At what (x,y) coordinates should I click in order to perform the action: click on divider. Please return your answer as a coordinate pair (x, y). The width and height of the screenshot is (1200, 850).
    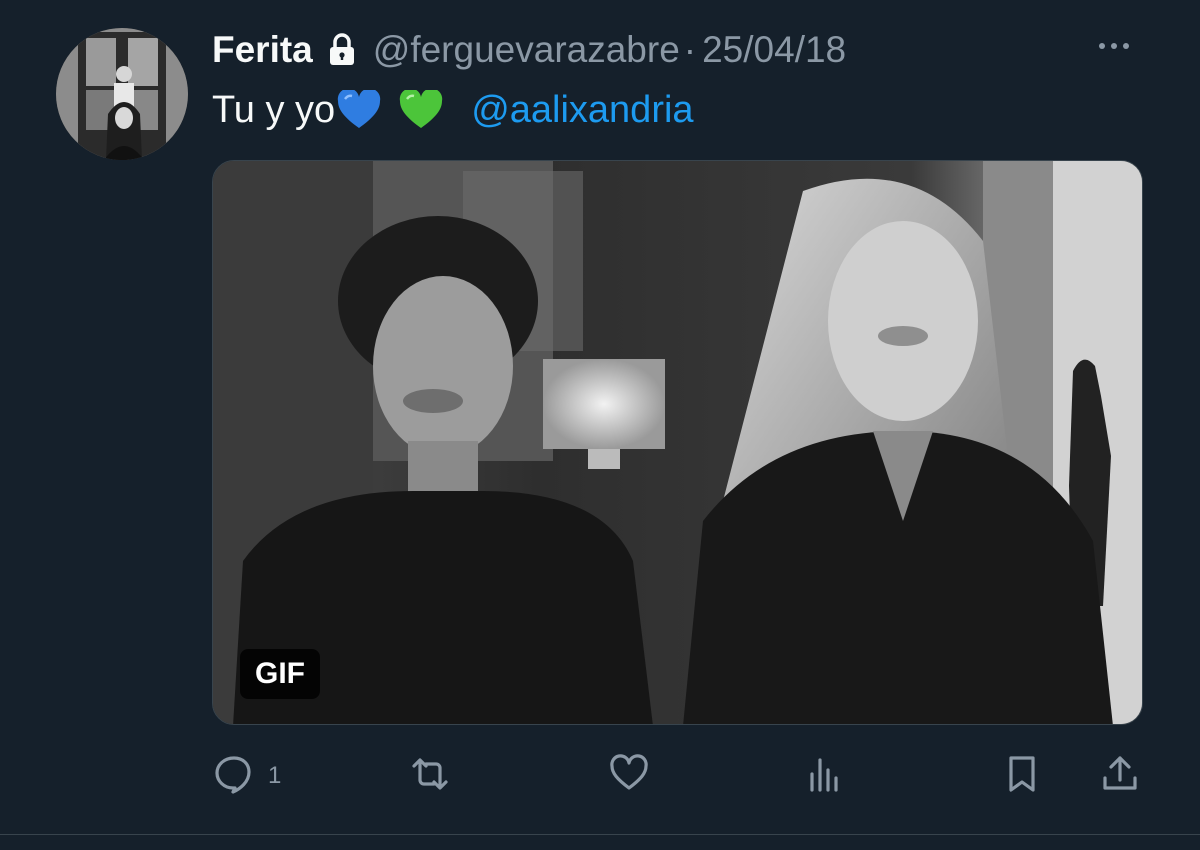
    Looking at the image, I should click on (600, 834).